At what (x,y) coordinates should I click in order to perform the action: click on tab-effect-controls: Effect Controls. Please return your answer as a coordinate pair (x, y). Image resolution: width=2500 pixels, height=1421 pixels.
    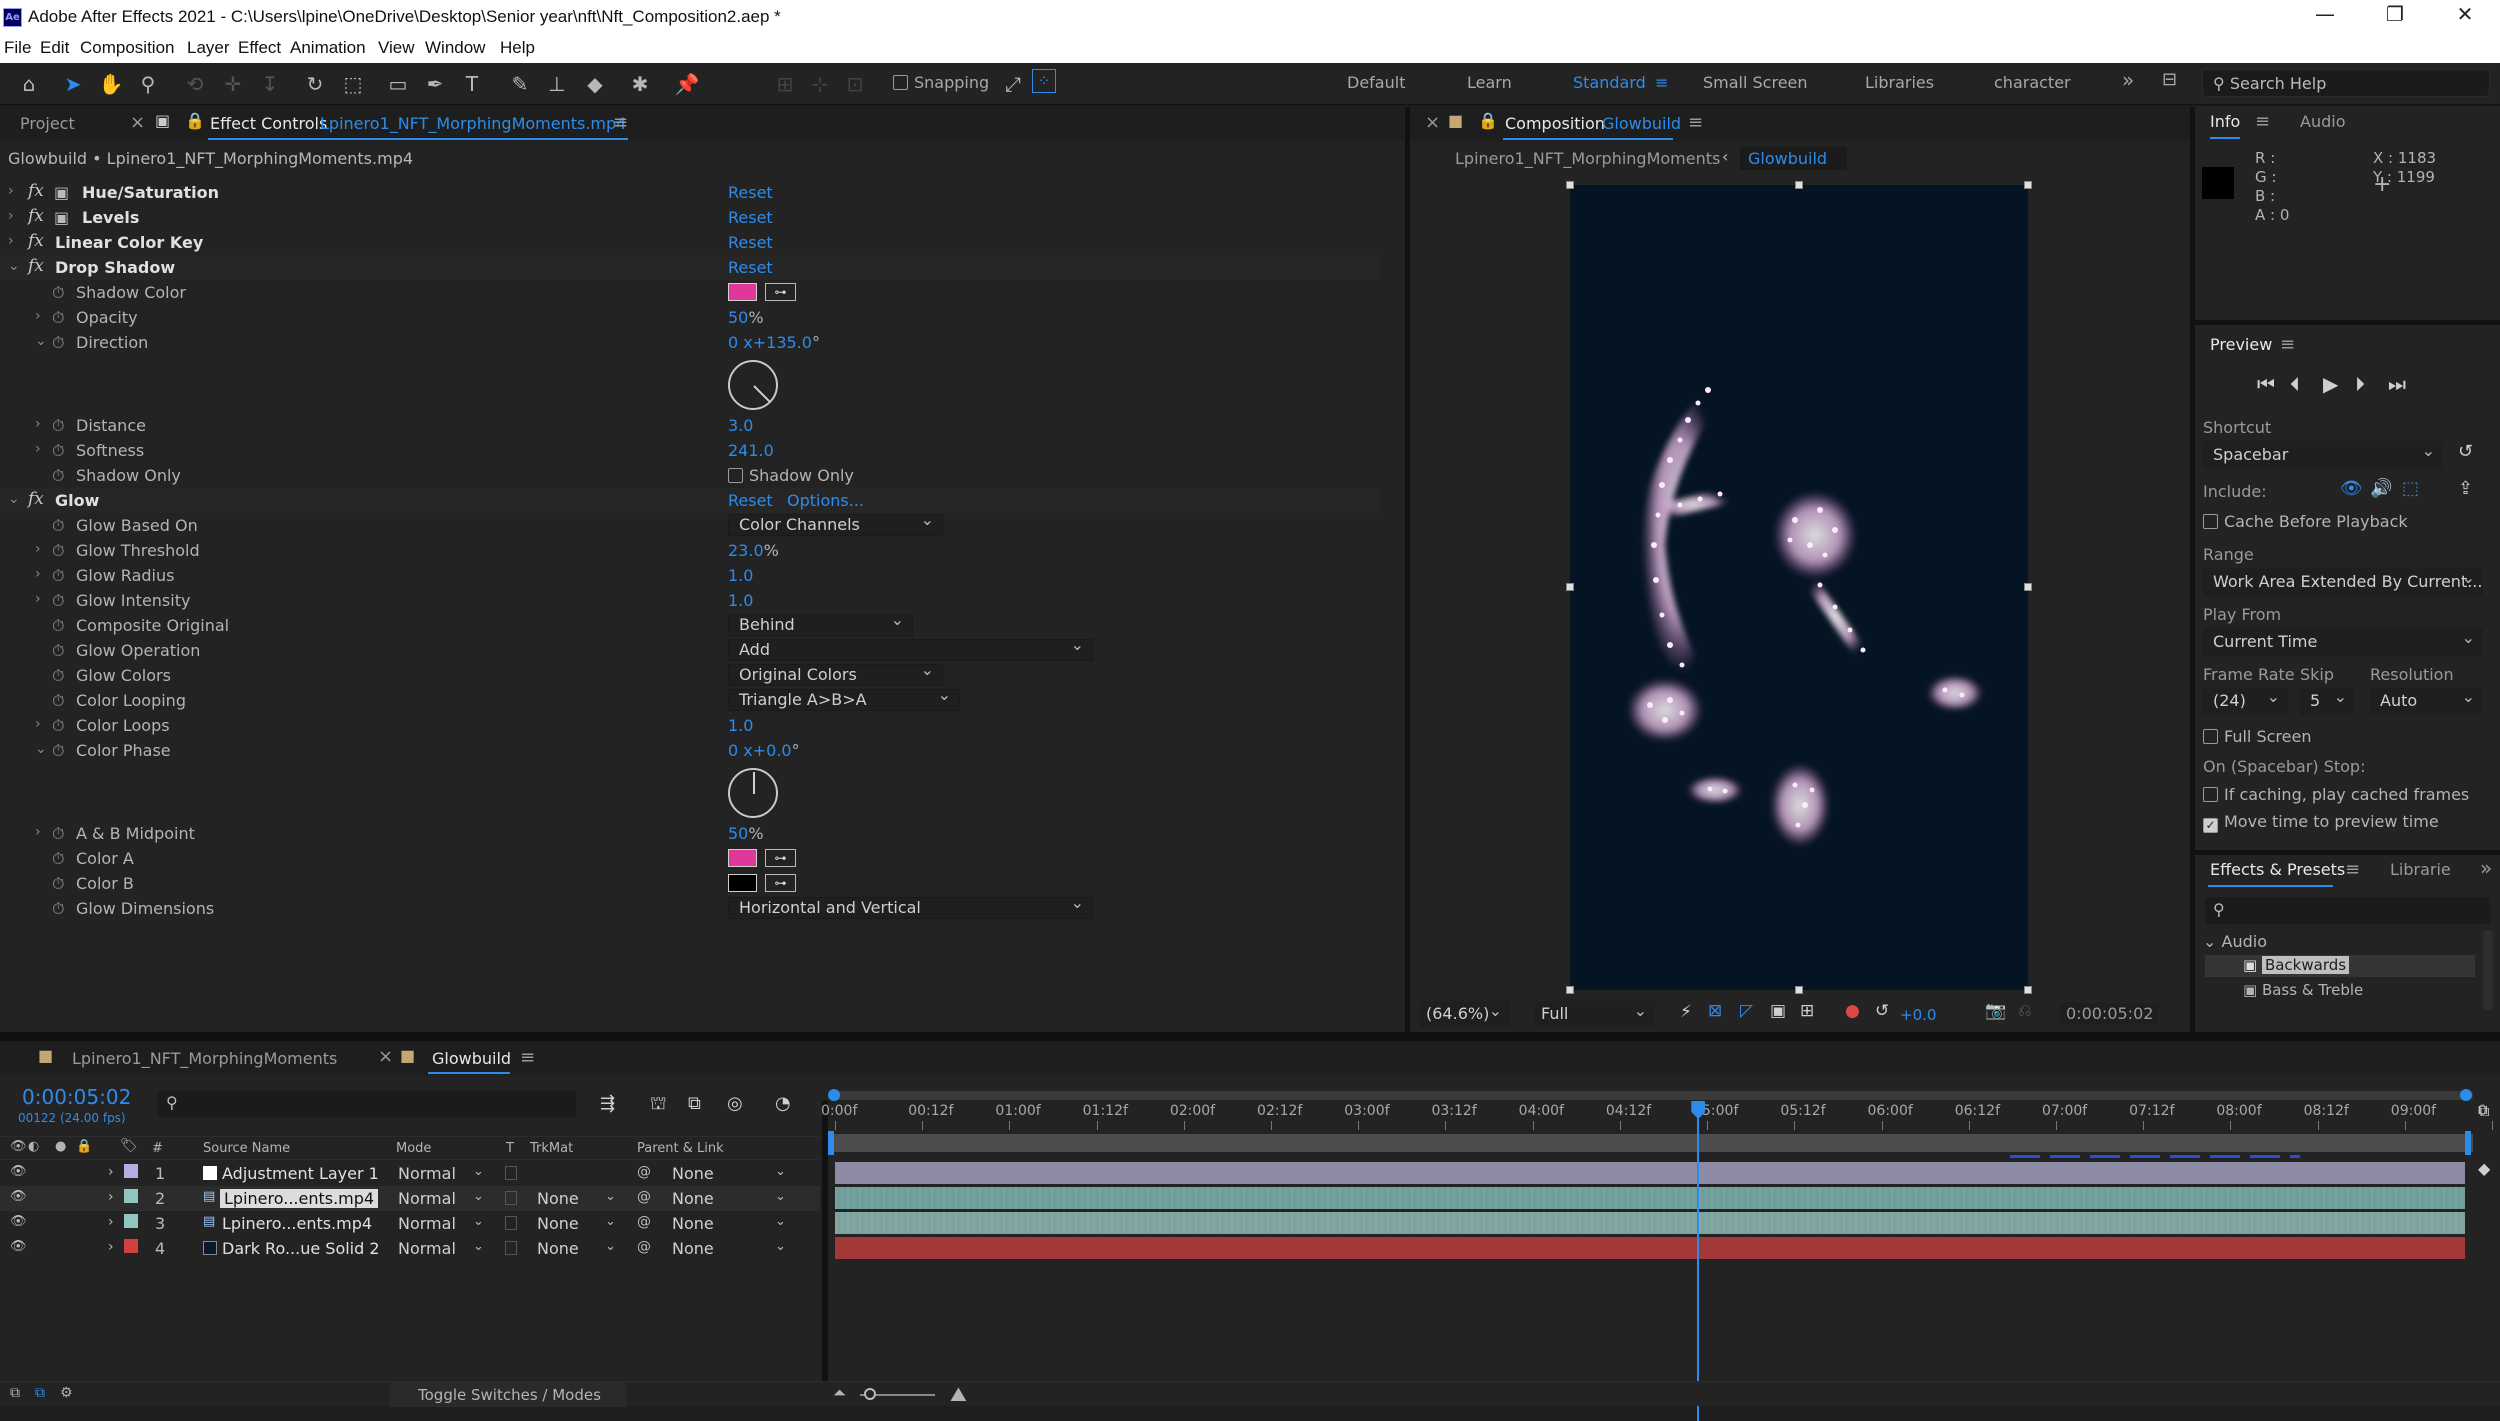
    Looking at the image, I should click on (268, 123).